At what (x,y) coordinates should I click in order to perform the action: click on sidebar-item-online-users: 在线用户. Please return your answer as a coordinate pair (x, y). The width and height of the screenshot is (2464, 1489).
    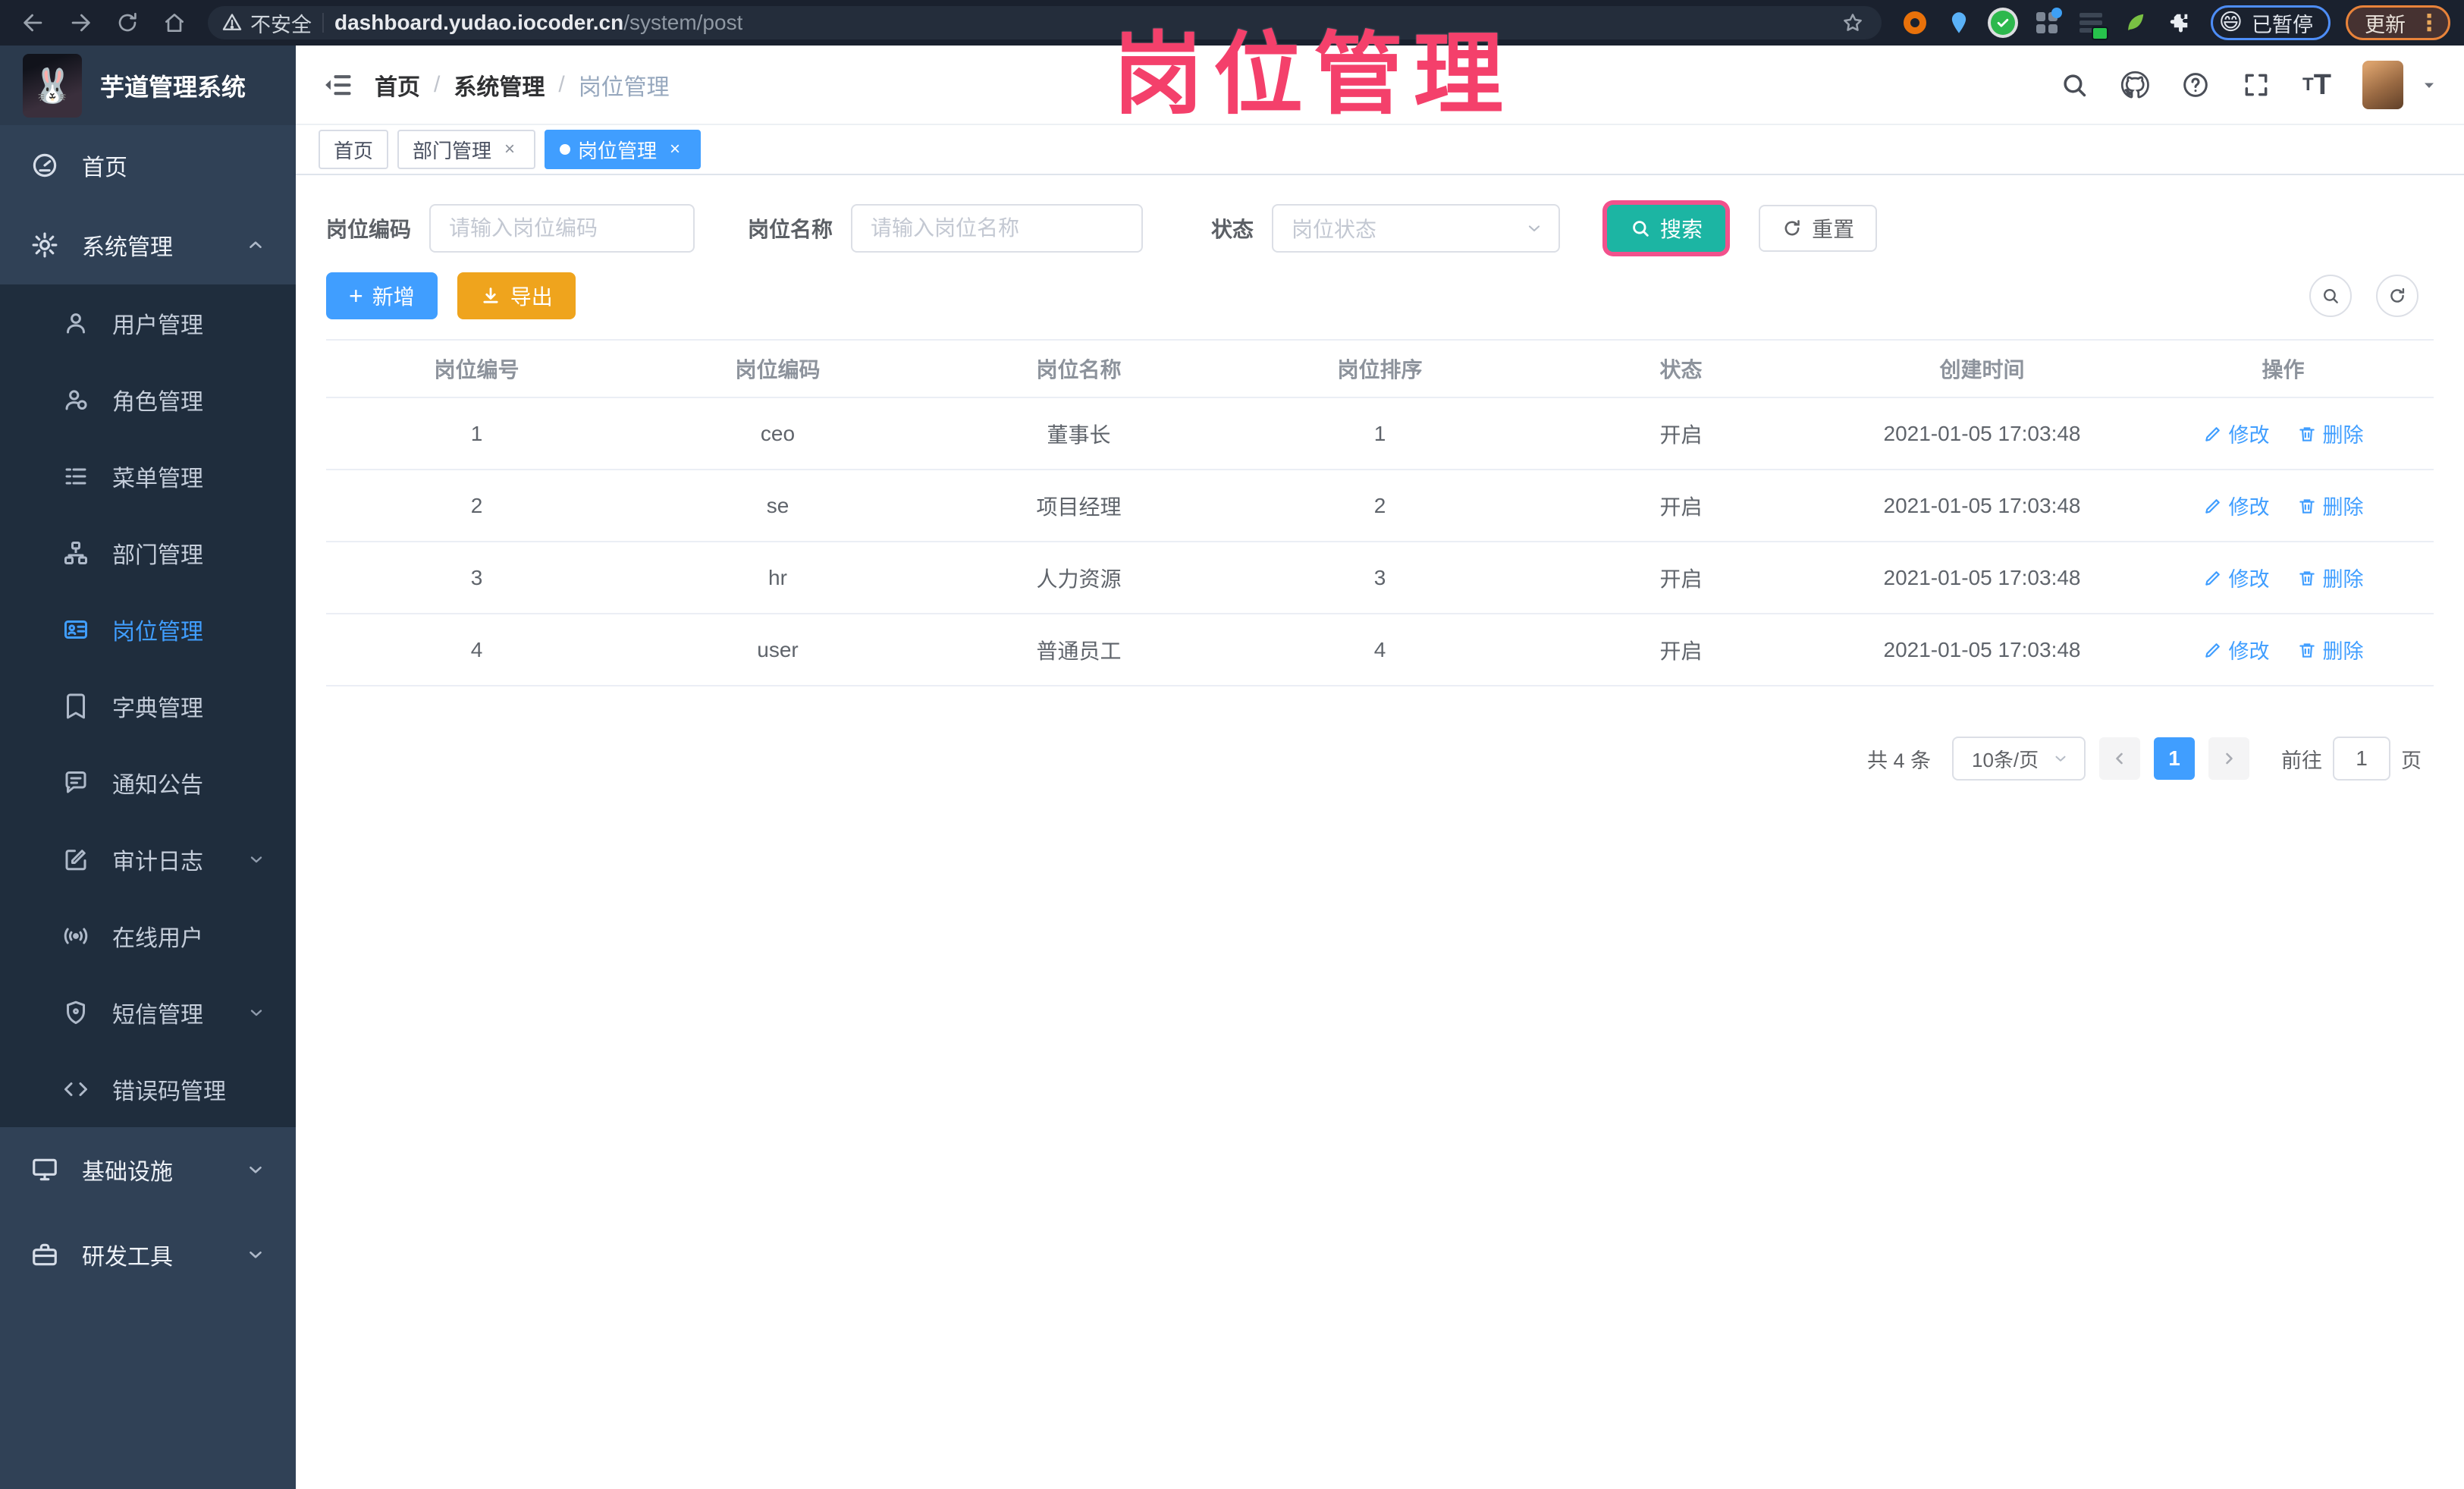
    Looking at the image, I should click on (148, 935).